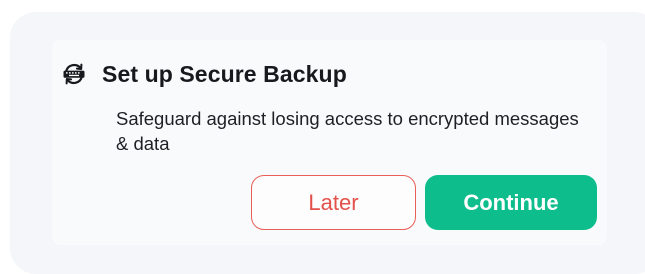  What do you see at coordinates (511, 202) in the screenshot?
I see `continue-button: Continue` at bounding box center [511, 202].